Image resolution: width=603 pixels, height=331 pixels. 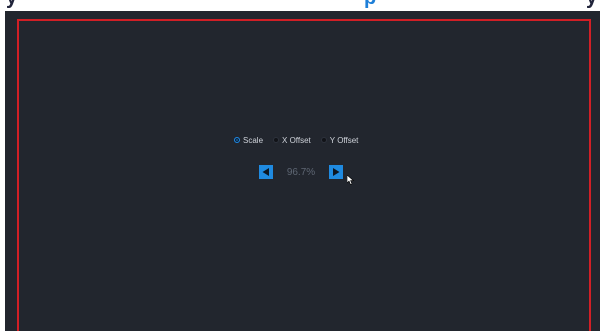 What do you see at coordinates (237, 140) in the screenshot?
I see `radio-selected-icon` at bounding box center [237, 140].